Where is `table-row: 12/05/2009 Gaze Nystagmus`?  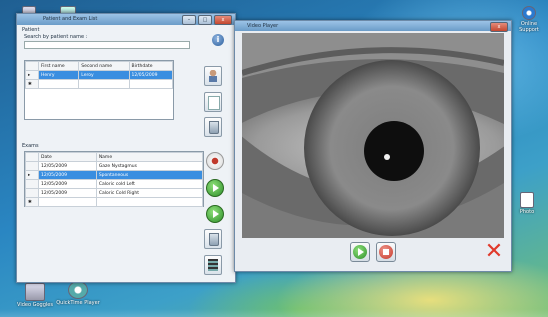
table-row: 12/05/2009 Gaze Nystagmus is located at coordinates (114, 166).